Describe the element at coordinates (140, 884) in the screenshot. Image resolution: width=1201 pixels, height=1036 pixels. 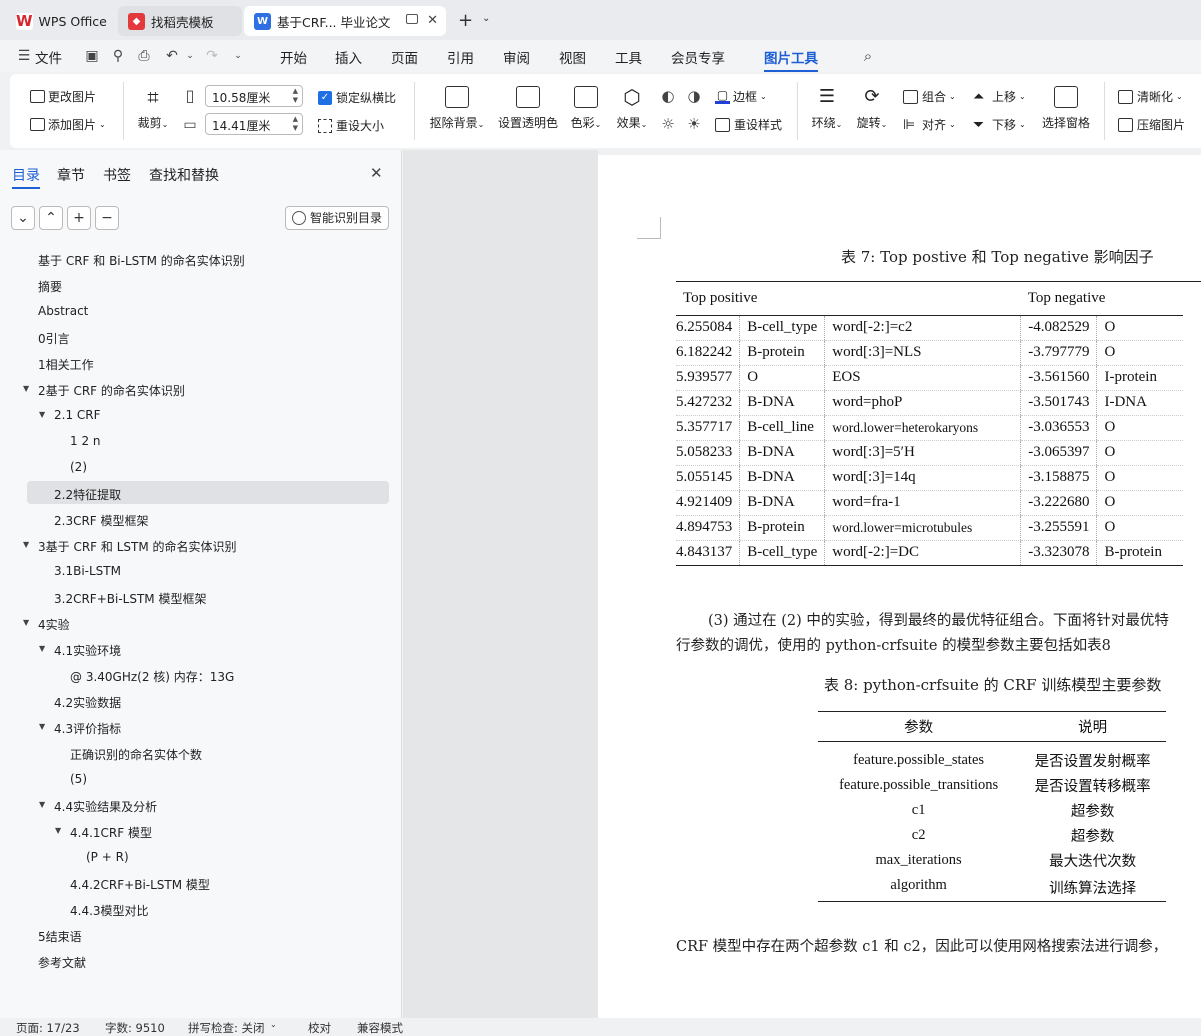
I see `toc-item: 4.4.2CRF+Bi-LSTM 模型` at that location.